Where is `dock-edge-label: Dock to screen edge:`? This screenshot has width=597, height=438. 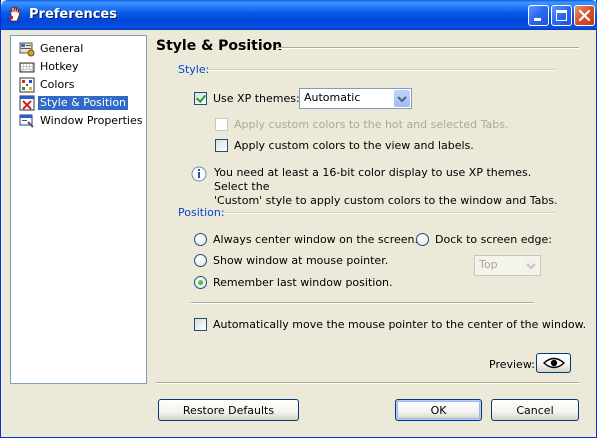
dock-edge-label: Dock to screen edge: is located at coordinates (493, 239).